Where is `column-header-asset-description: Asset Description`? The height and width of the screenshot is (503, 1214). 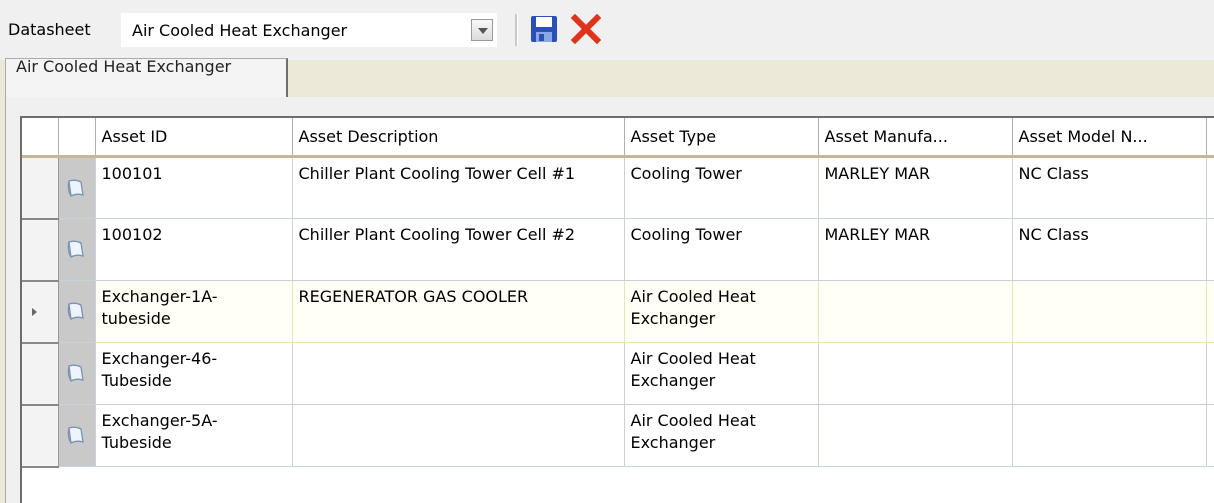
column-header-asset-description: Asset Description is located at coordinates (458, 138).